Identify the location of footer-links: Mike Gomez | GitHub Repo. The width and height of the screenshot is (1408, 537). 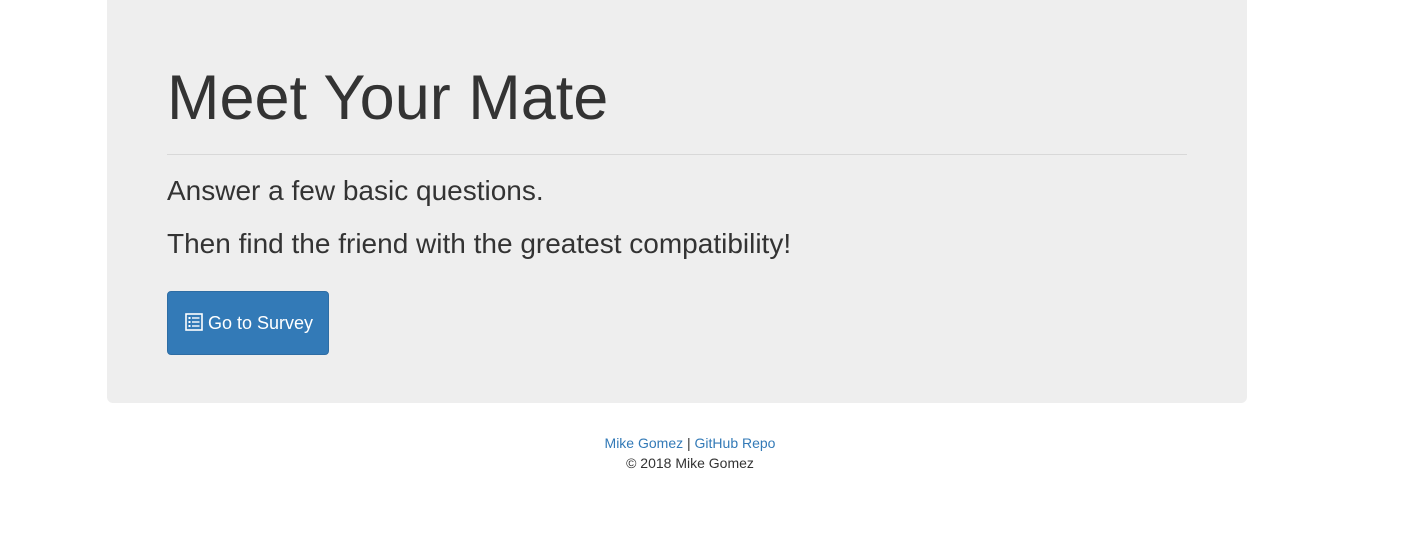
(690, 443).